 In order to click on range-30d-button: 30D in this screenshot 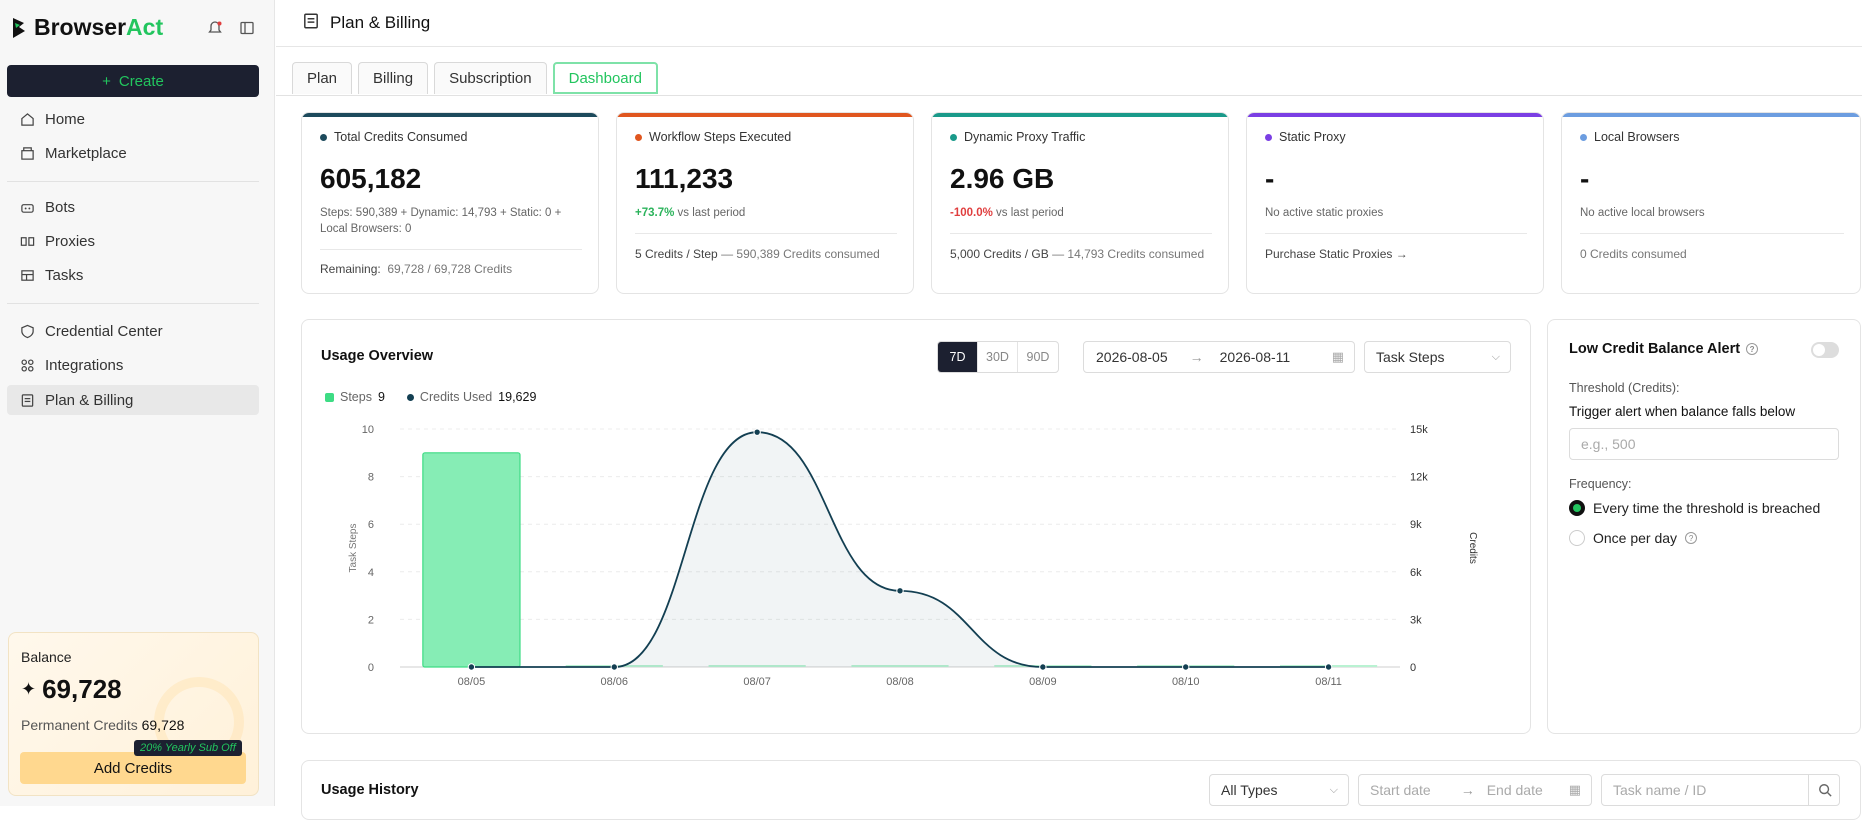, I will do `click(998, 357)`.